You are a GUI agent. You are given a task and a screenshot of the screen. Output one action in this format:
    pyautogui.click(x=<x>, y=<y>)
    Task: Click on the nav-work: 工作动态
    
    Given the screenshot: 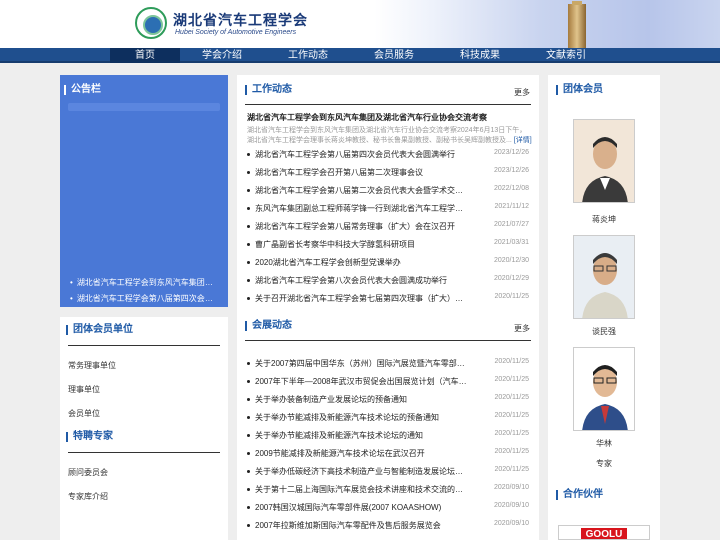 What is the action you would take?
    pyautogui.click(x=308, y=55)
    